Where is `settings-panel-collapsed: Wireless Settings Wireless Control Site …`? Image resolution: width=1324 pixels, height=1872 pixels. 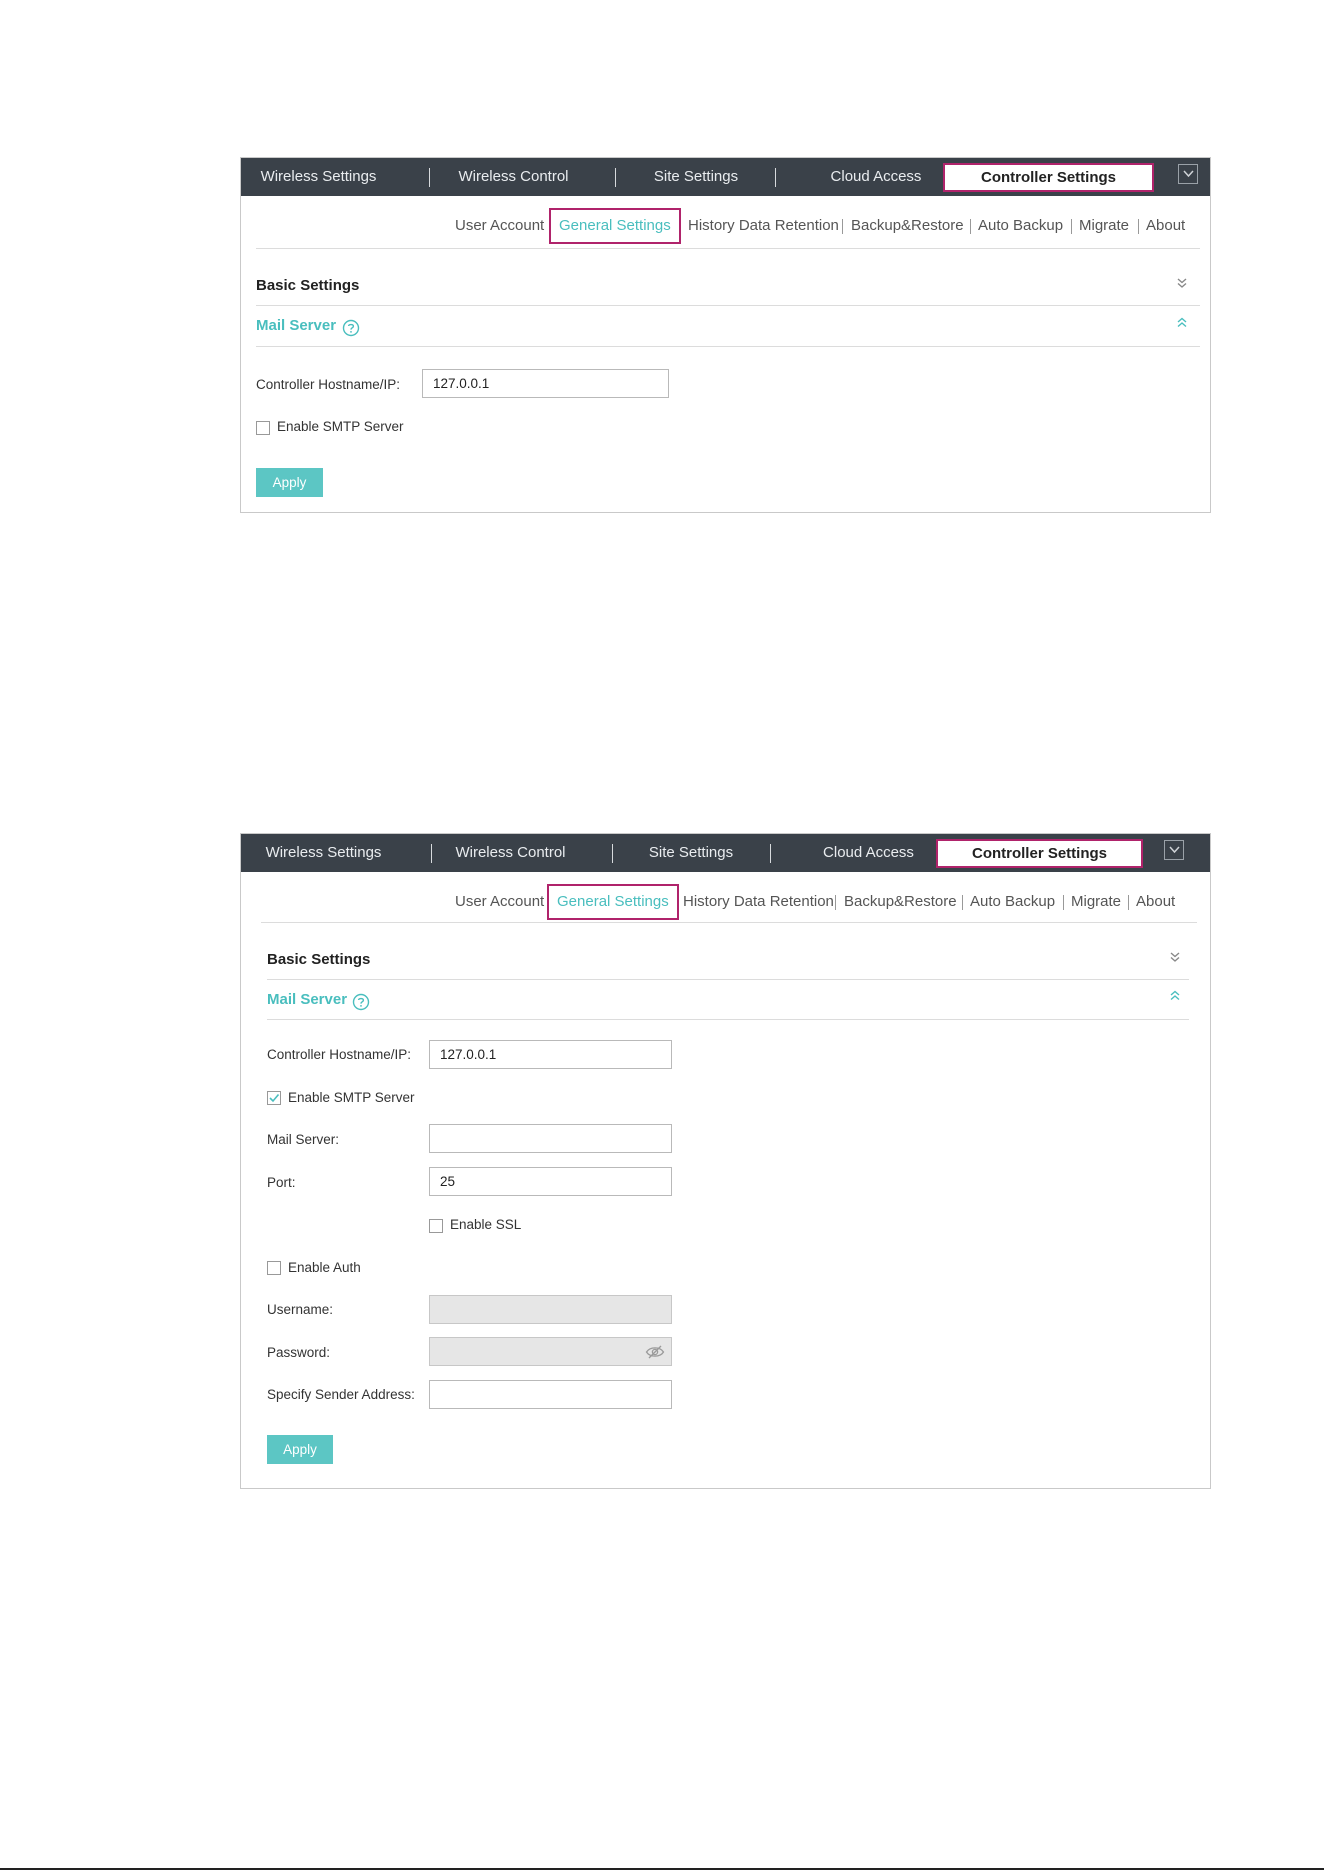
settings-panel-collapsed: Wireless Settings Wireless Control Site … is located at coordinates (725, 335).